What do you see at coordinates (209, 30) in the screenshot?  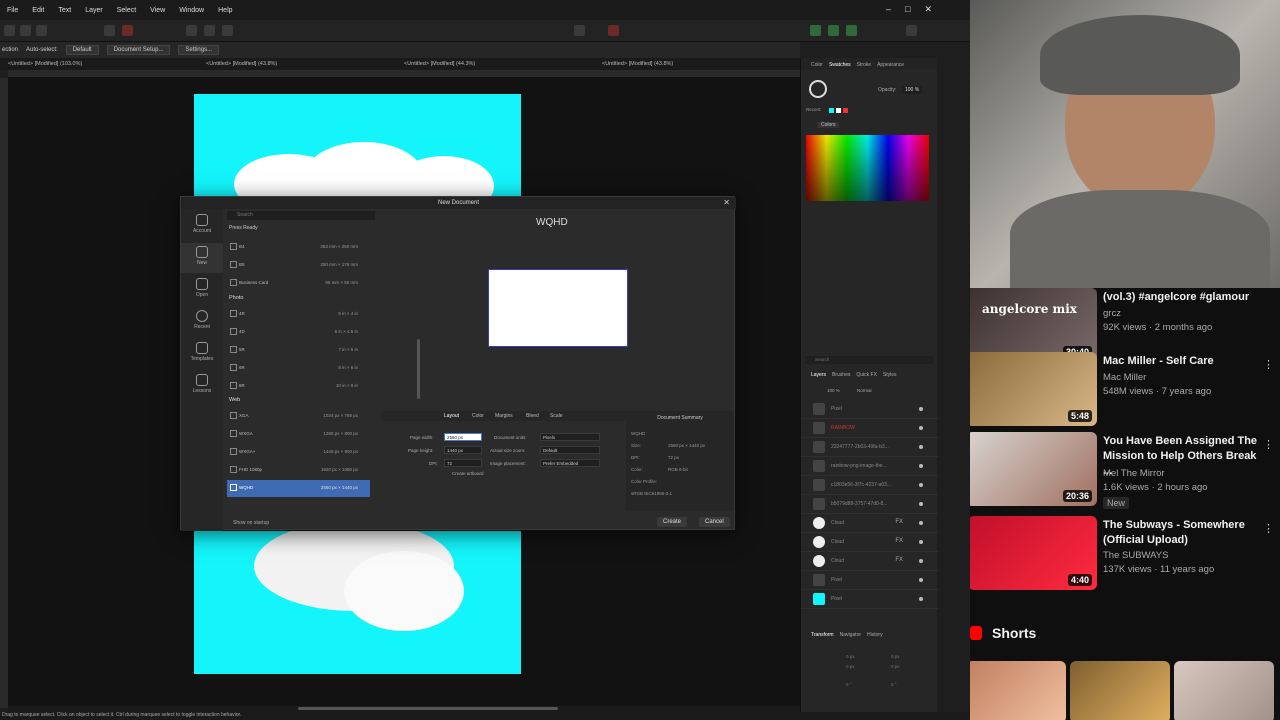 I see `align-icon` at bounding box center [209, 30].